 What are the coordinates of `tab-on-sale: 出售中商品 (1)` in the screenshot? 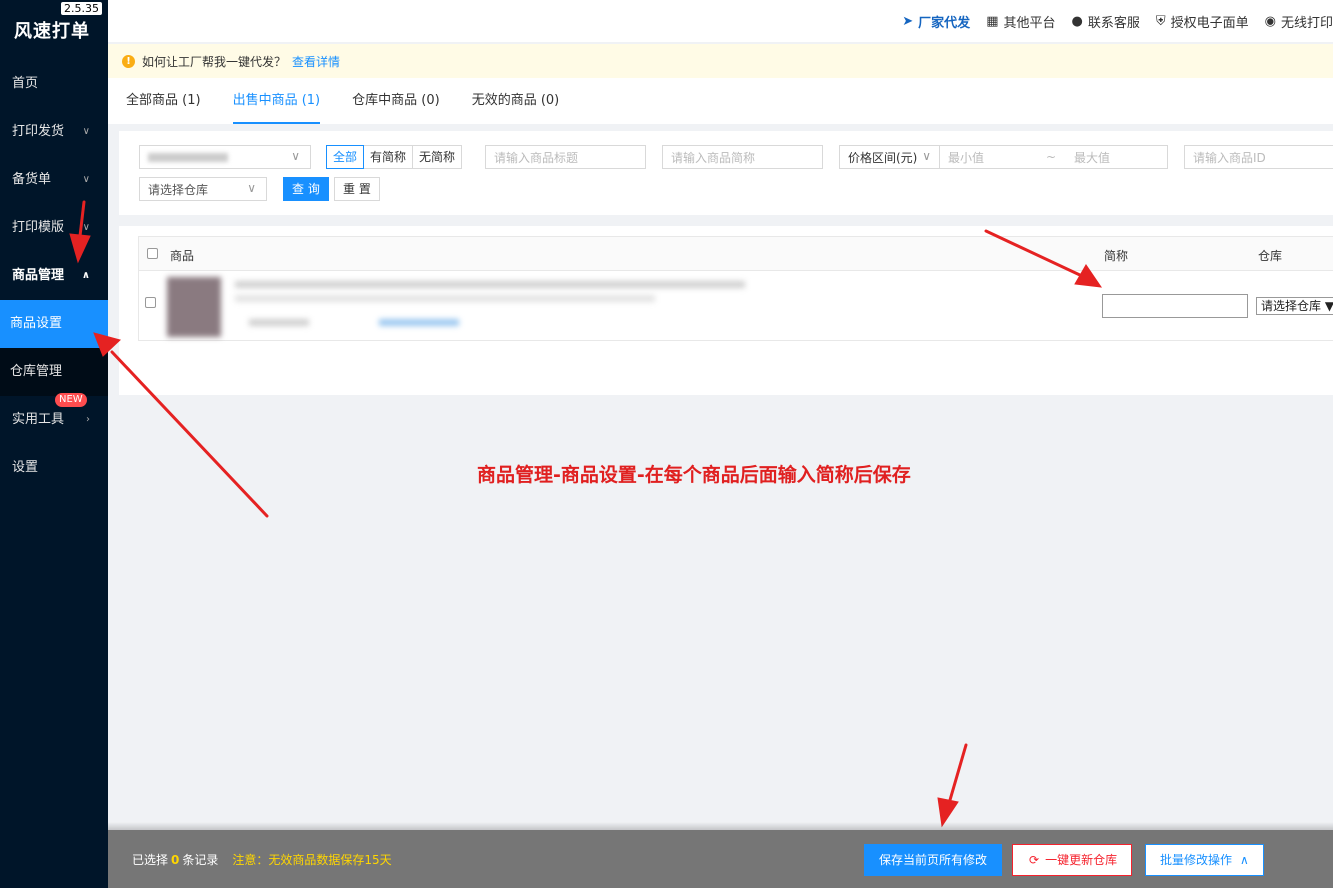 It's located at (276, 101).